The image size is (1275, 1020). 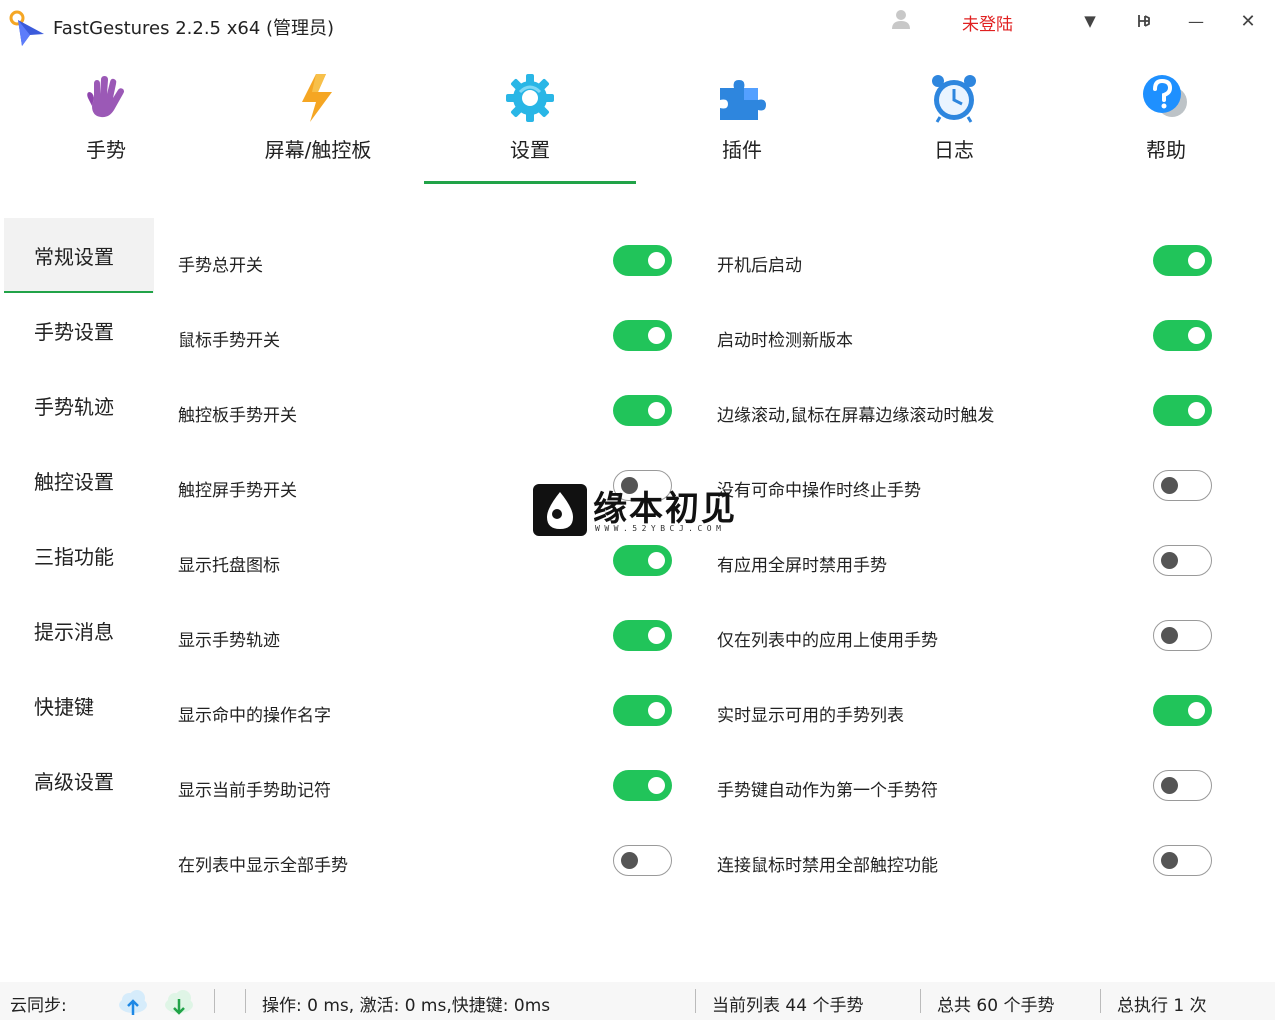 I want to click on dropdown-icon: ▼, so click(x=1090, y=21).